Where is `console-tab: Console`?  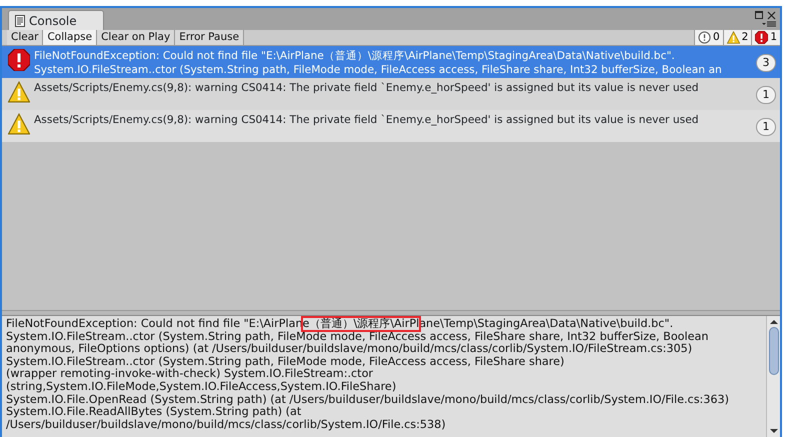 console-tab: Console is located at coordinates (56, 20).